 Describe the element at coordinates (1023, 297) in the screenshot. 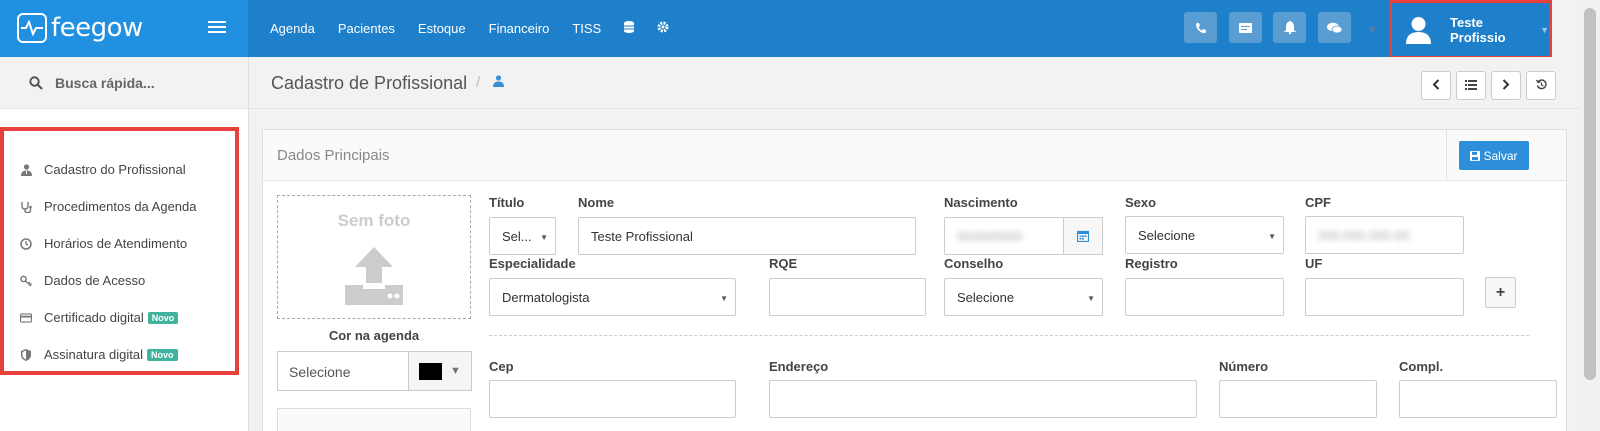

I see `conselho-select: Selecione ▼` at that location.